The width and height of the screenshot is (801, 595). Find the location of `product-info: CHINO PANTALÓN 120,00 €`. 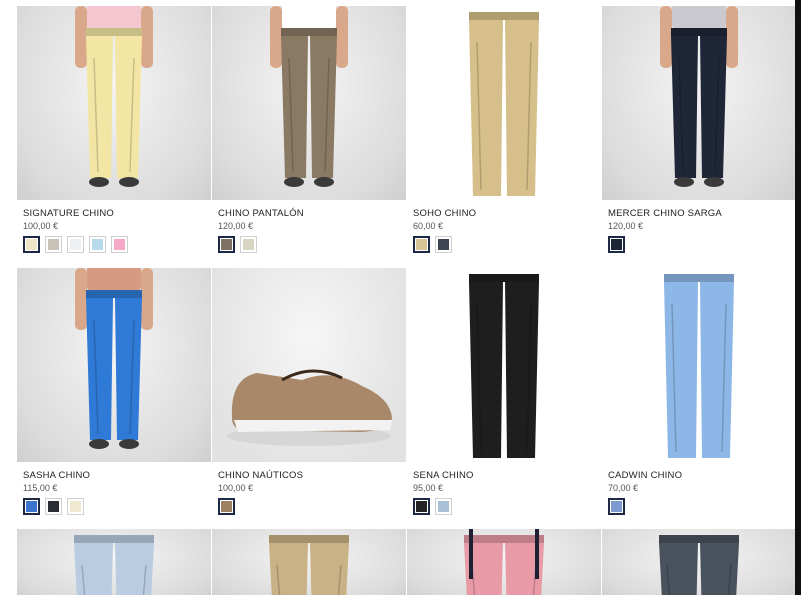

product-info: CHINO PANTALÓN 120,00 € is located at coordinates (309, 226).